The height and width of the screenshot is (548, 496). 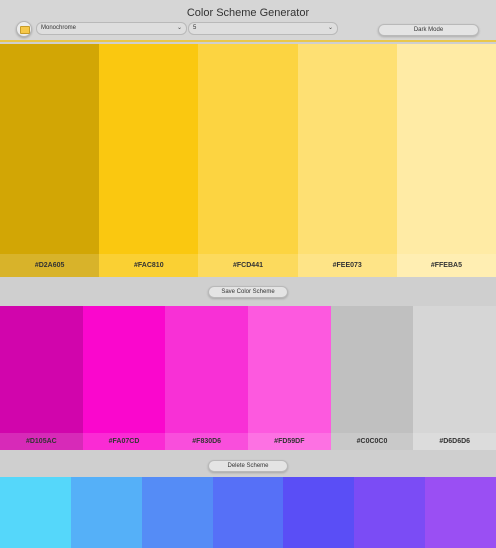 I want to click on color-hex-label: #FD59DF, so click(x=289, y=441).